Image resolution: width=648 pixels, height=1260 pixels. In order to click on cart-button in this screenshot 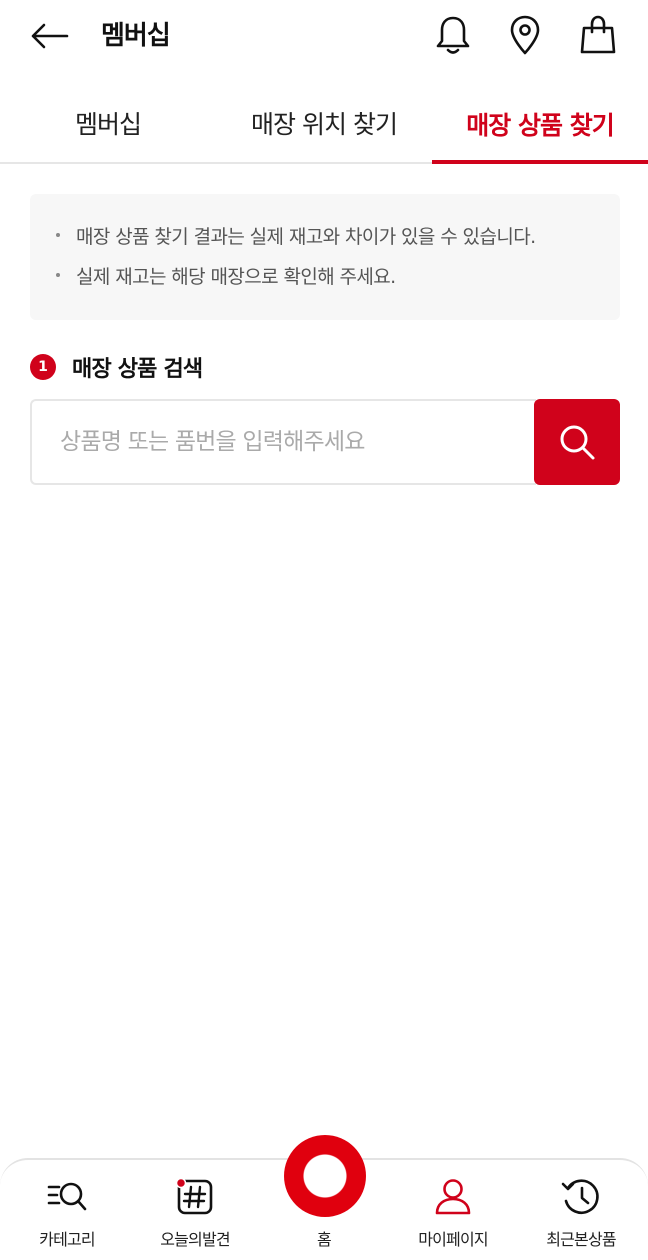, I will do `click(598, 35)`.